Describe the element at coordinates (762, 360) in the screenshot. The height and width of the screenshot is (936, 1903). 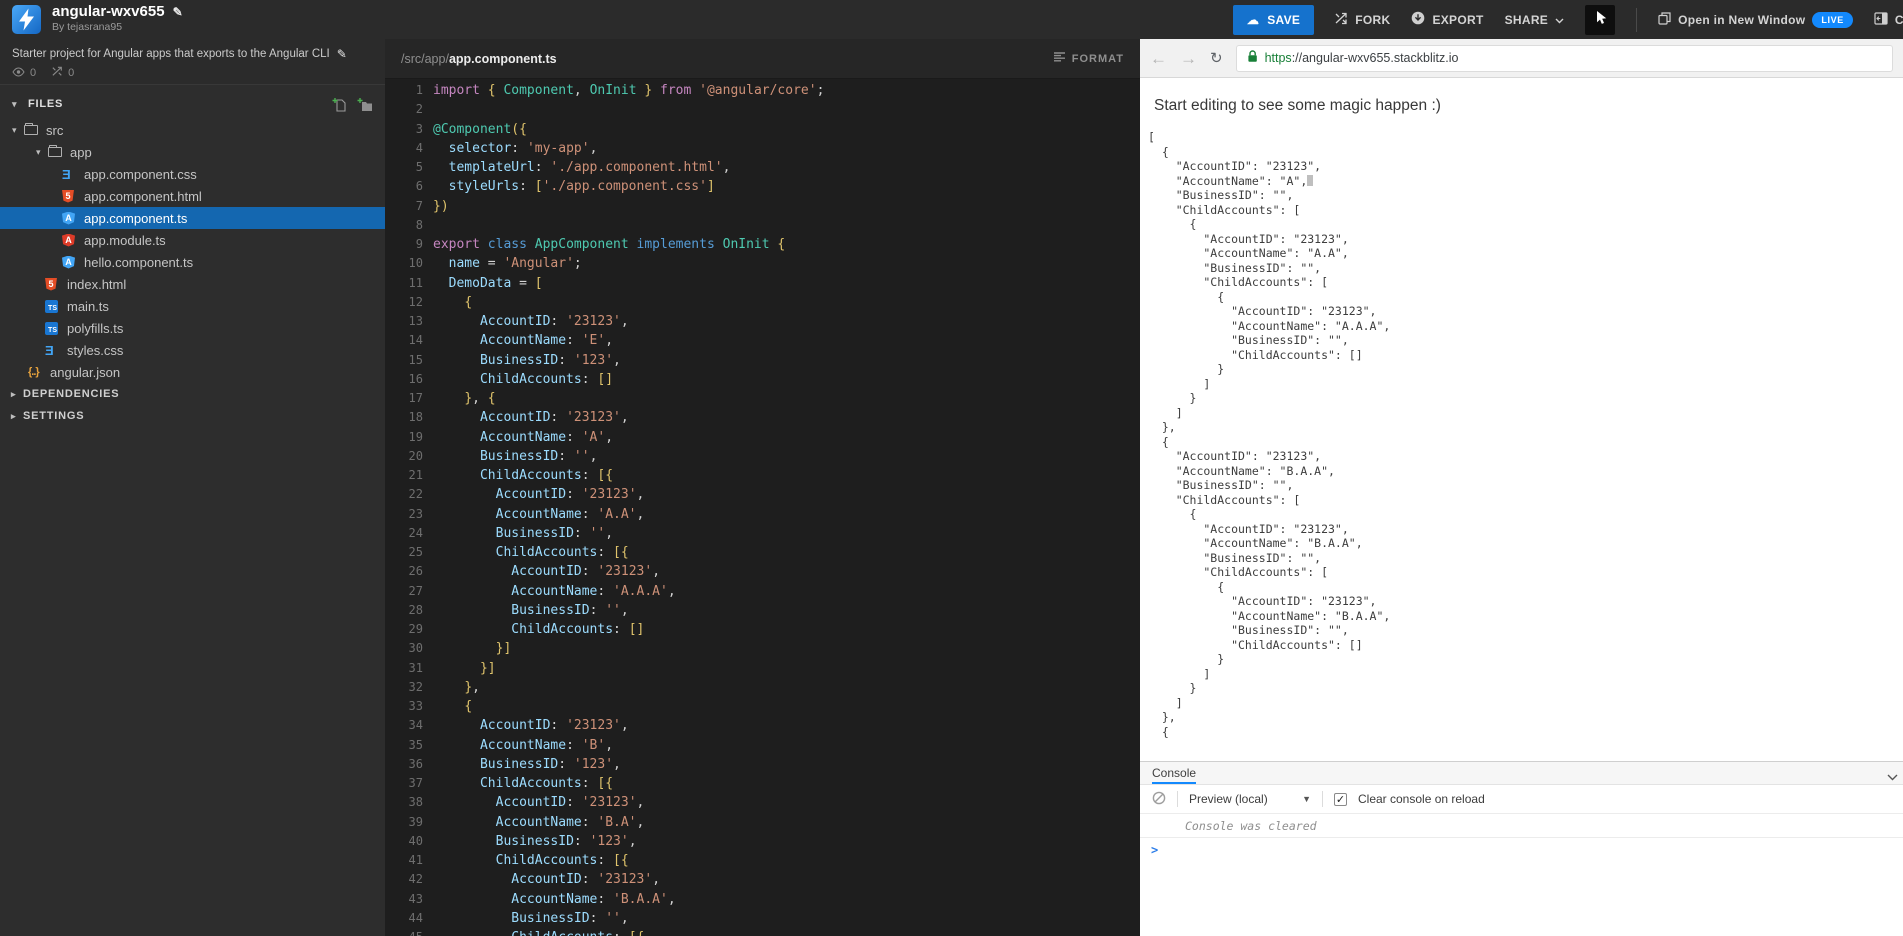
I see `code-line: 15 BusinessID: '123',` at that location.